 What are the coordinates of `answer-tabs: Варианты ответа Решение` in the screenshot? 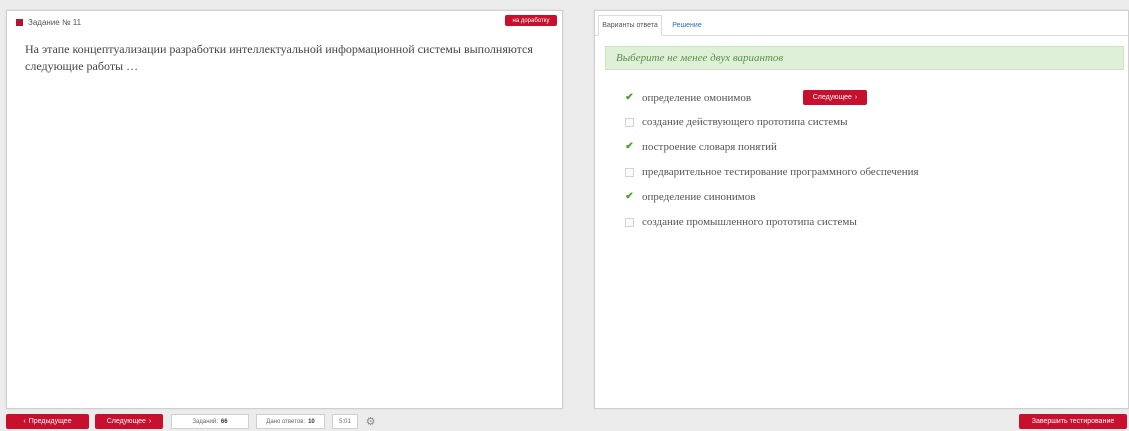 It's located at (861, 23).